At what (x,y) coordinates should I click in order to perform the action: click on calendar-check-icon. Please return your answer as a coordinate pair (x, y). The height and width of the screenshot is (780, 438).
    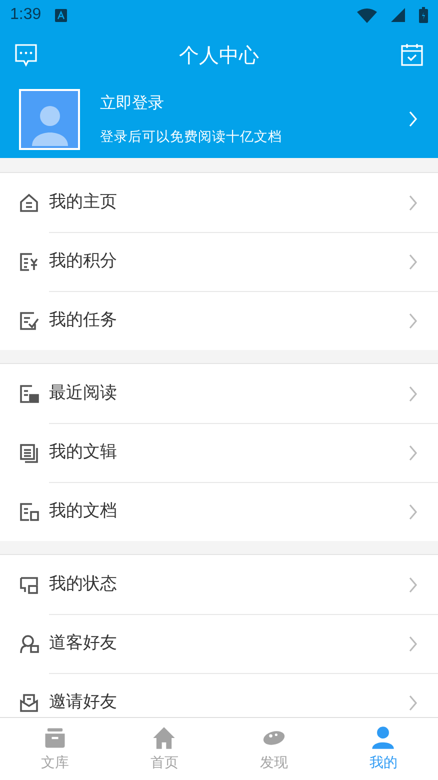
    Looking at the image, I should click on (412, 55).